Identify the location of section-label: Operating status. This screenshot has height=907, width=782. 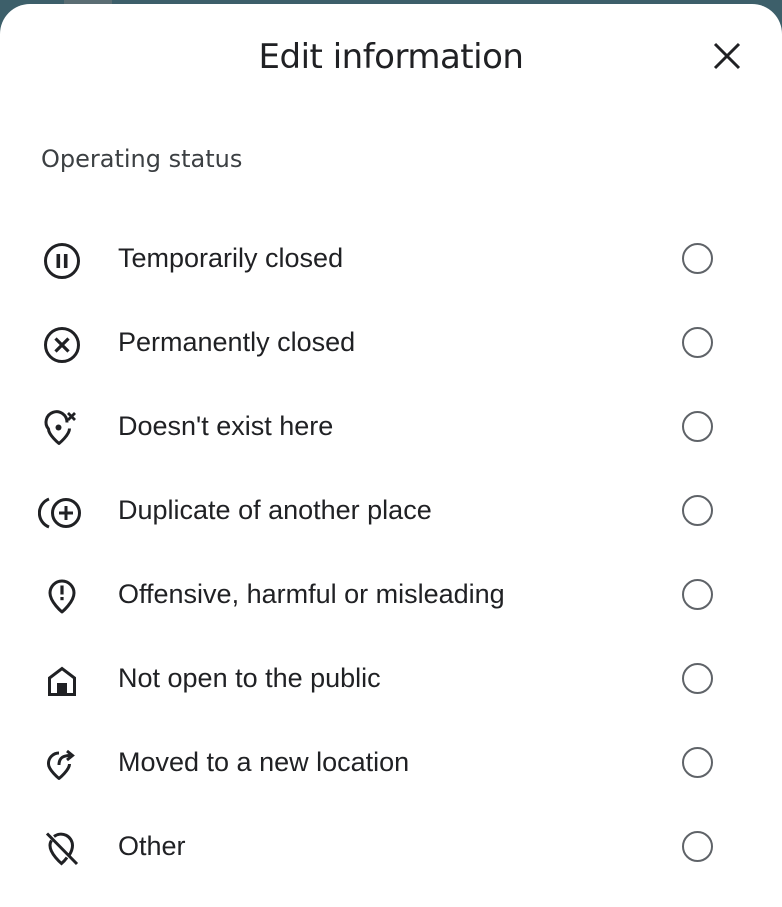
(142, 159).